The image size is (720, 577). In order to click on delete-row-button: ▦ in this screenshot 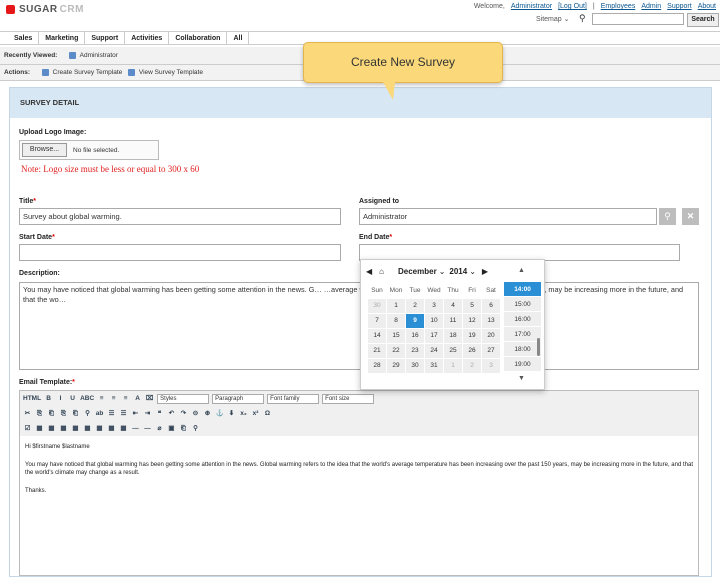, I will do `click(87, 429)`.